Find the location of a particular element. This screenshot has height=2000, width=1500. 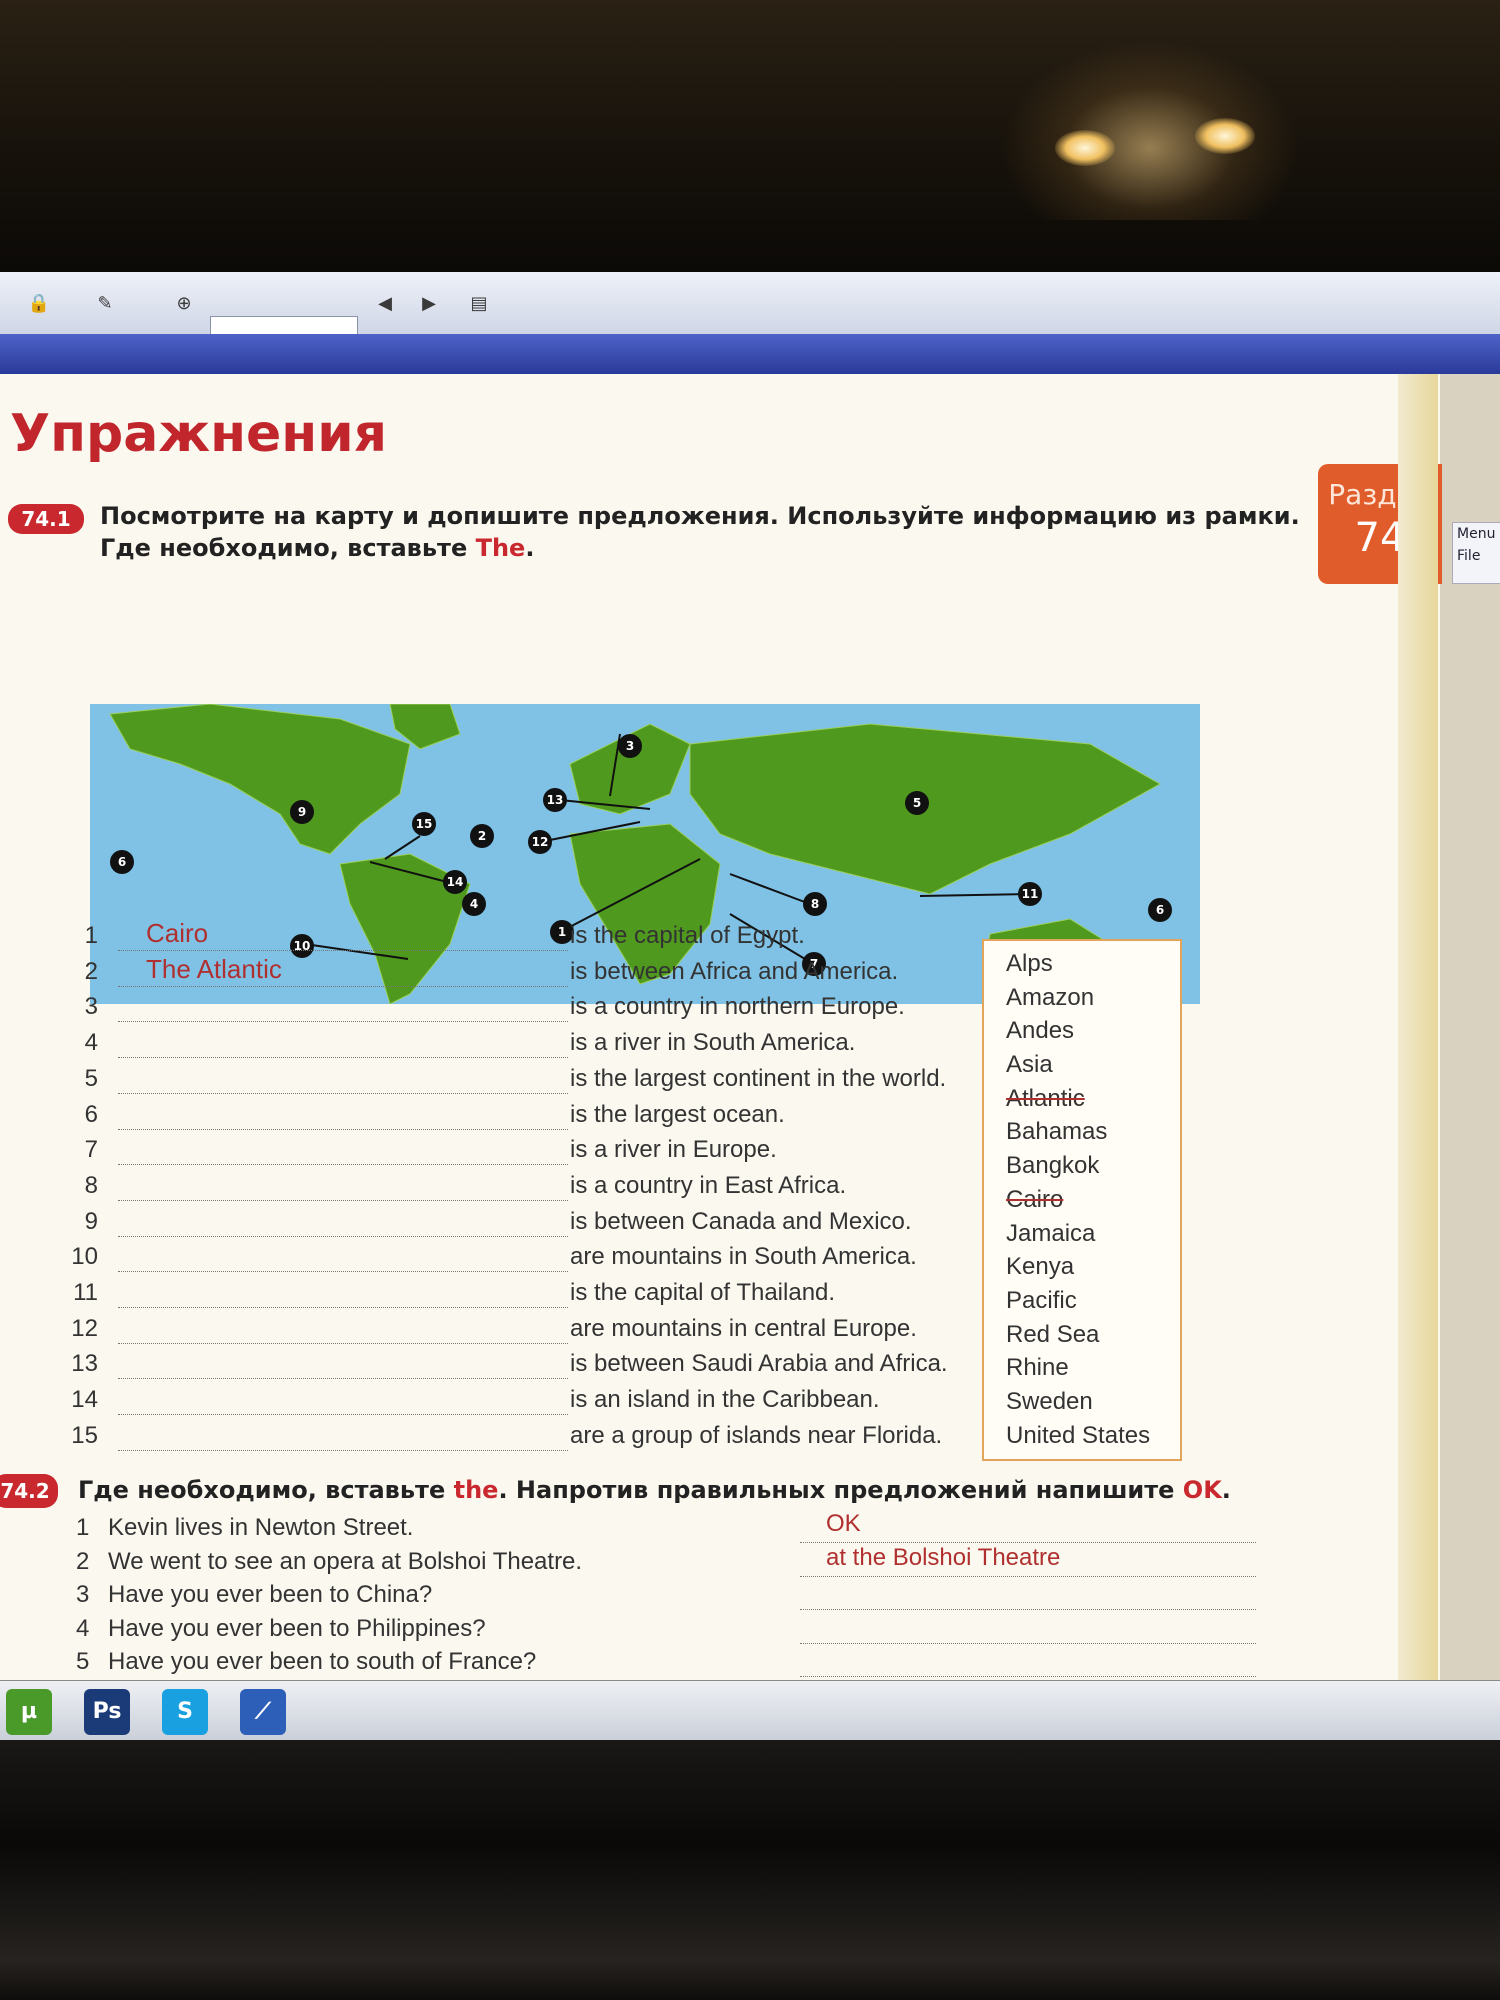

sentence-text: is the largest continent in the world. is located at coordinates (758, 1078).